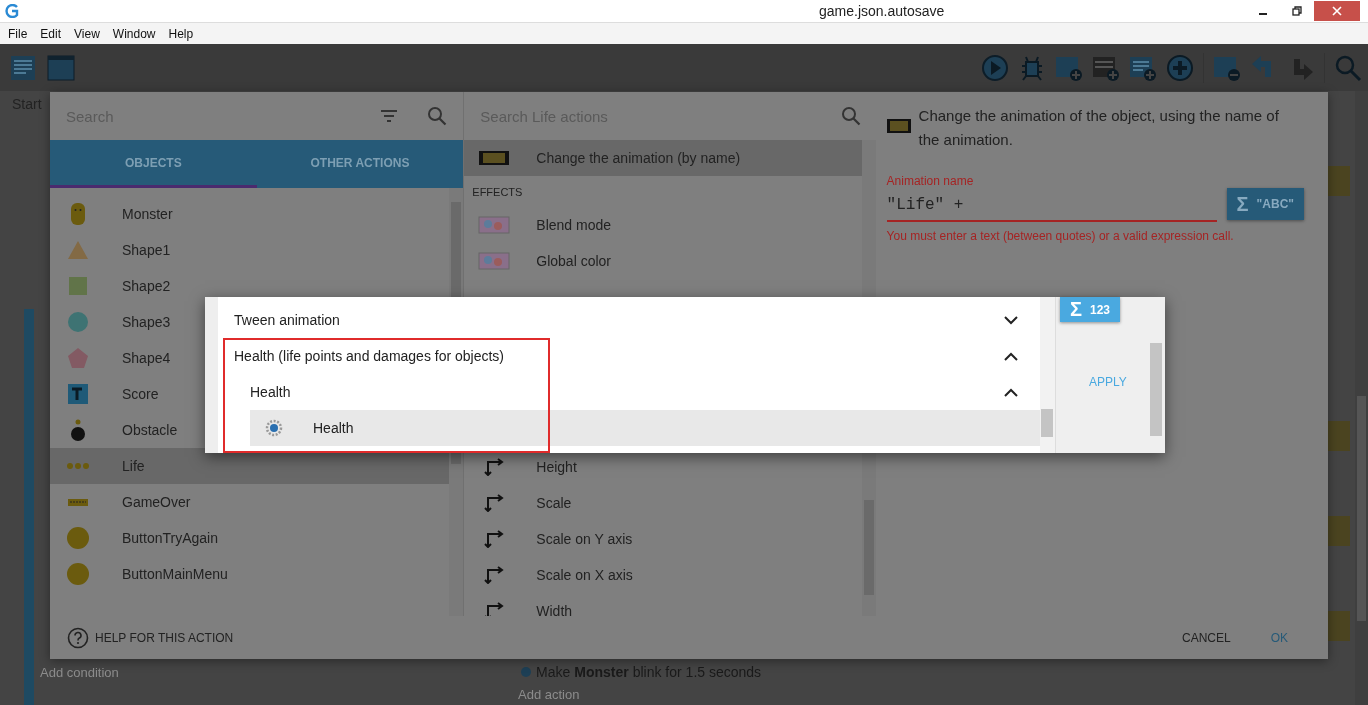 The width and height of the screenshot is (1368, 705). I want to click on error-message: You must enter a text (between quotes) or a valid expression call., so click(1060, 236).